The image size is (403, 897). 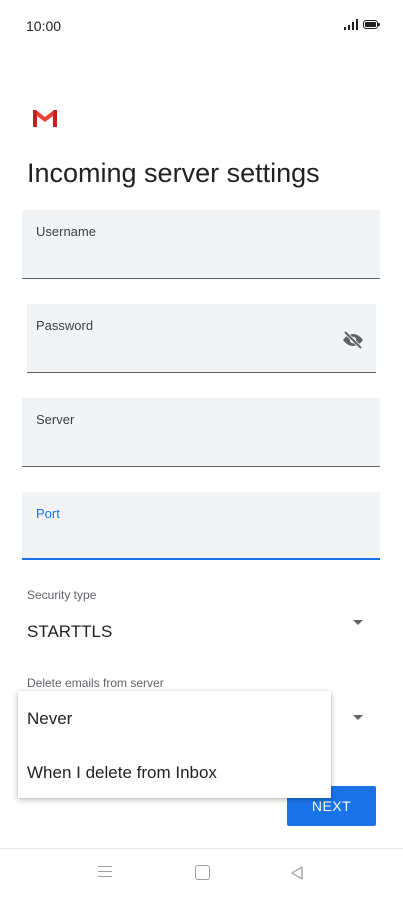 I want to click on username-field: Username, so click(x=201, y=244).